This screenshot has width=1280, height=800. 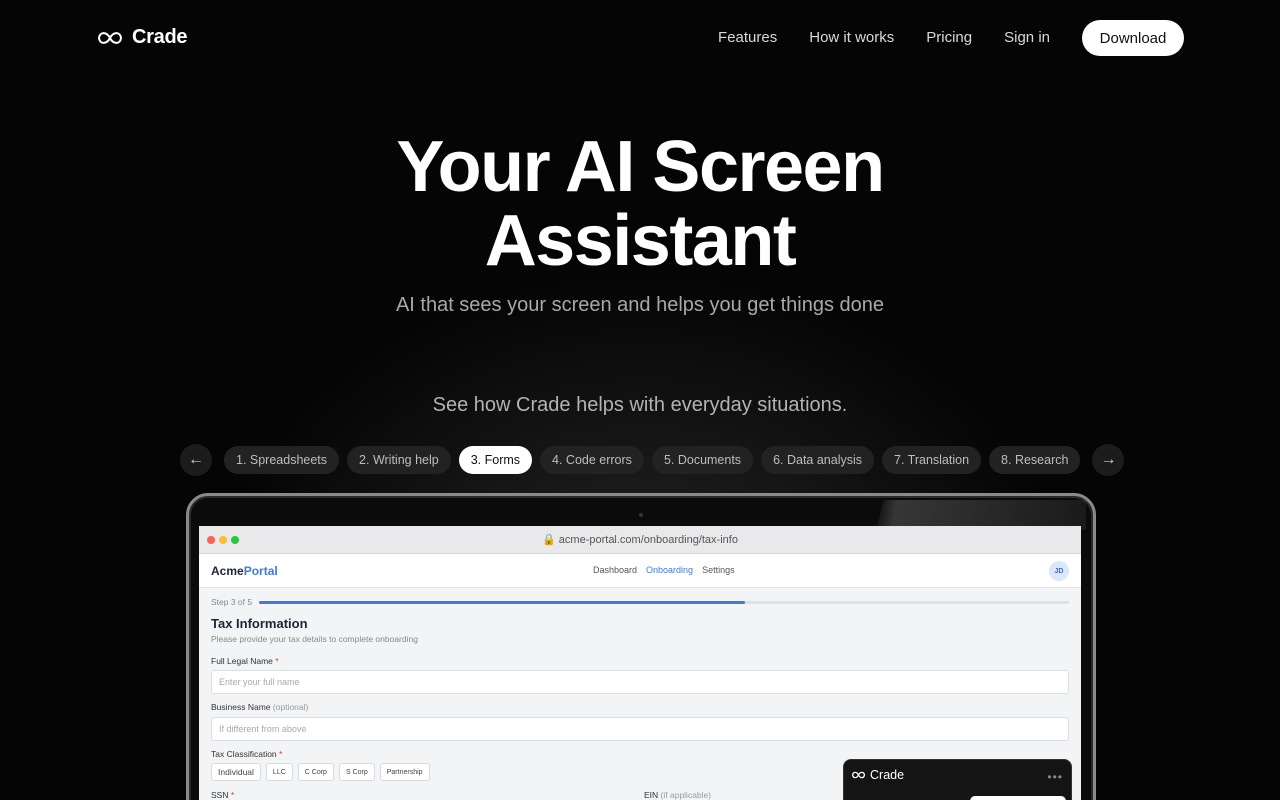 What do you see at coordinates (640, 682) in the screenshot?
I see `full-name-input: Enter your full name` at bounding box center [640, 682].